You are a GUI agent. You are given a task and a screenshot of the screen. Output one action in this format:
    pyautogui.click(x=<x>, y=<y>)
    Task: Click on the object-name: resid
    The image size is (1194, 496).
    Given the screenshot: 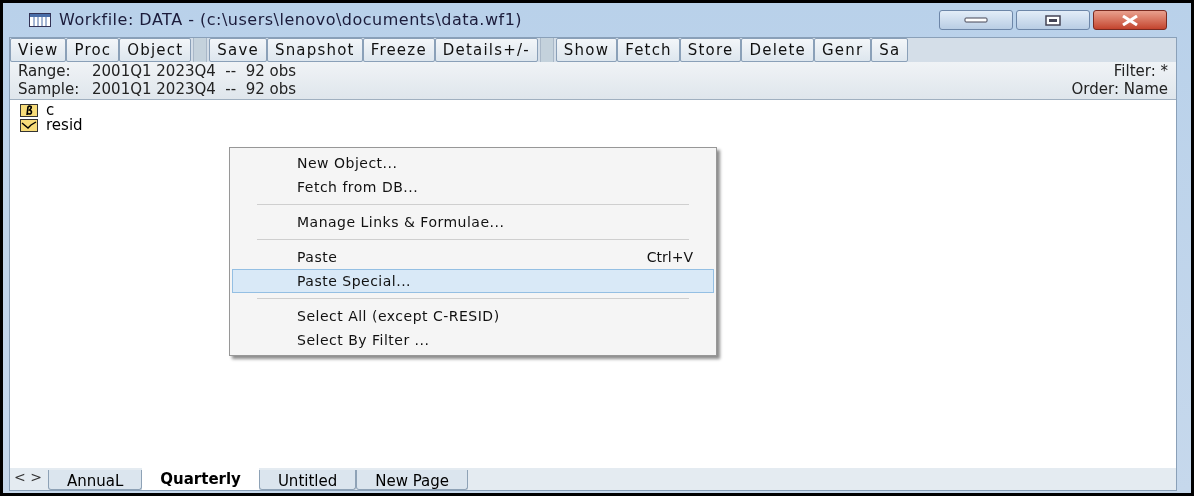 What is the action you would take?
    pyautogui.click(x=64, y=125)
    